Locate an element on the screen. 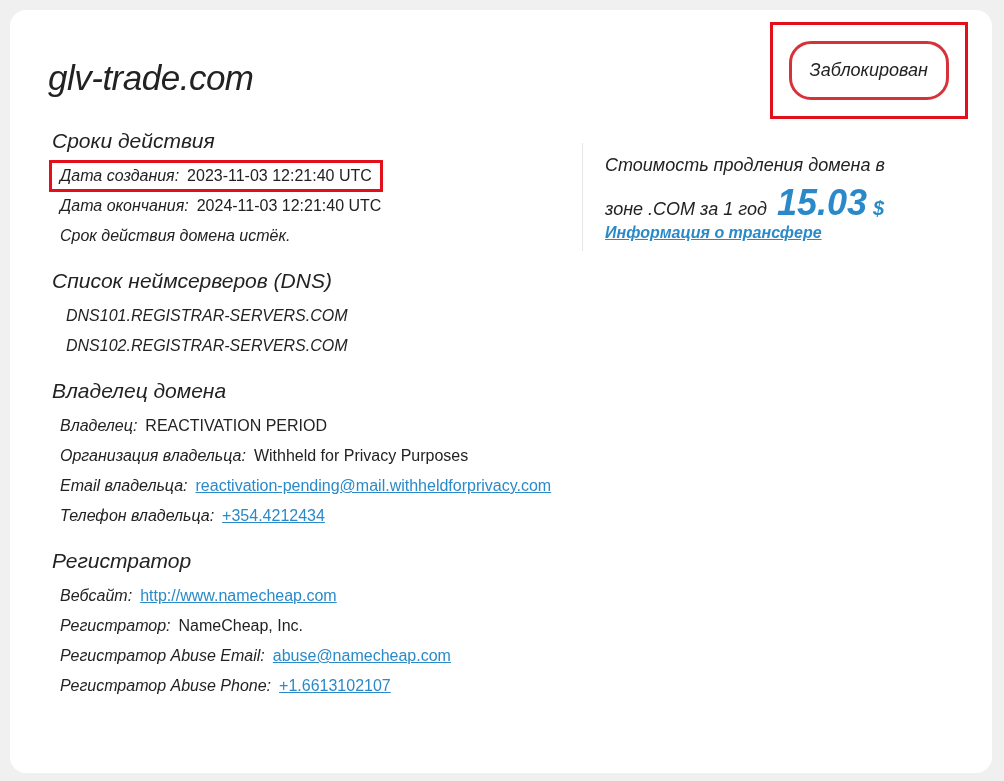 The height and width of the screenshot is (781, 1004). renewal-text: Стоимость продления домена в is located at coordinates (745, 165).